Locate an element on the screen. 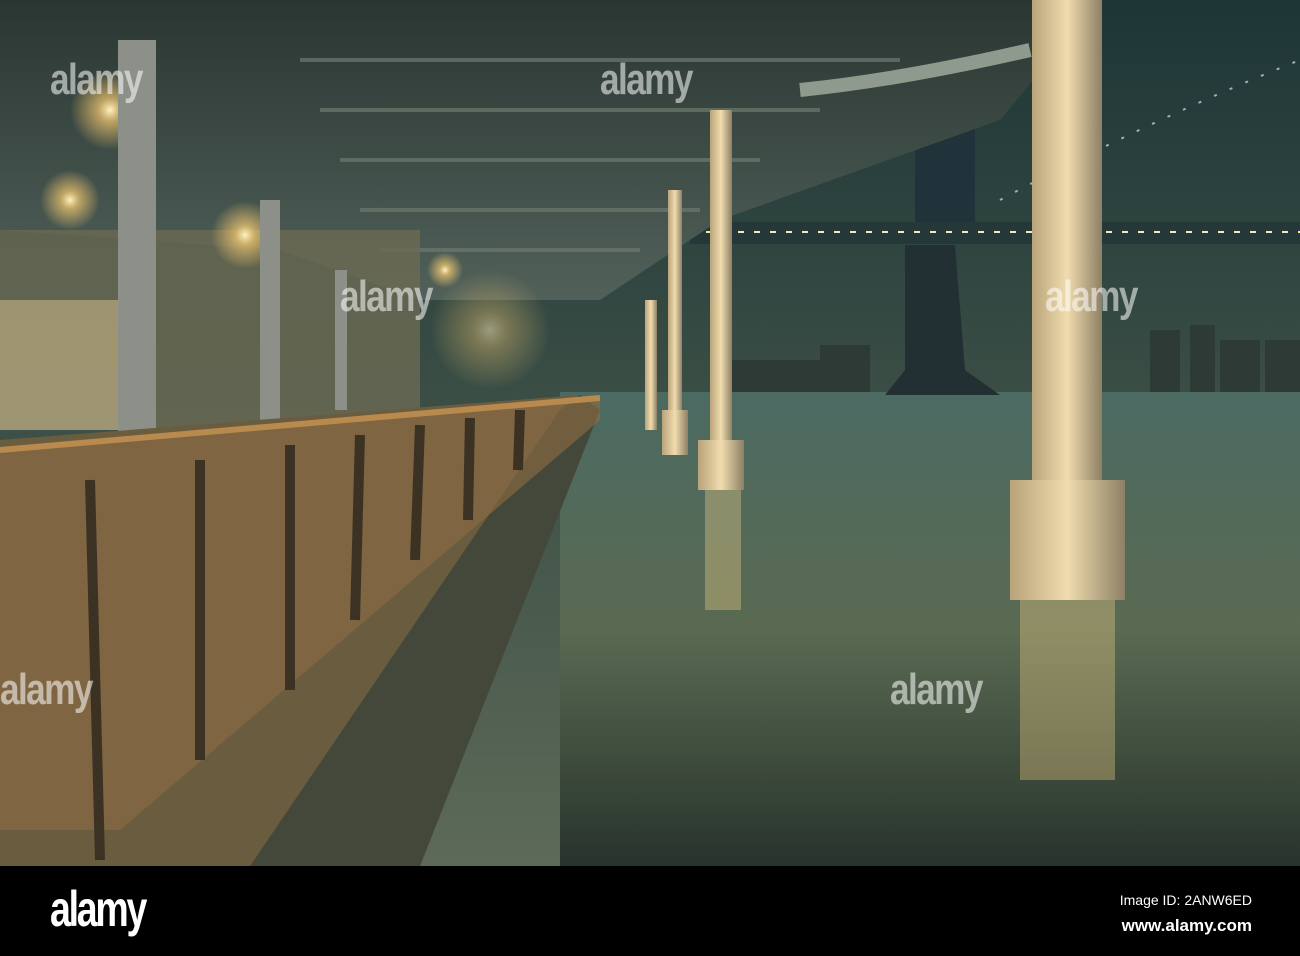  site-url: www.alamy.com is located at coordinates (1186, 925).